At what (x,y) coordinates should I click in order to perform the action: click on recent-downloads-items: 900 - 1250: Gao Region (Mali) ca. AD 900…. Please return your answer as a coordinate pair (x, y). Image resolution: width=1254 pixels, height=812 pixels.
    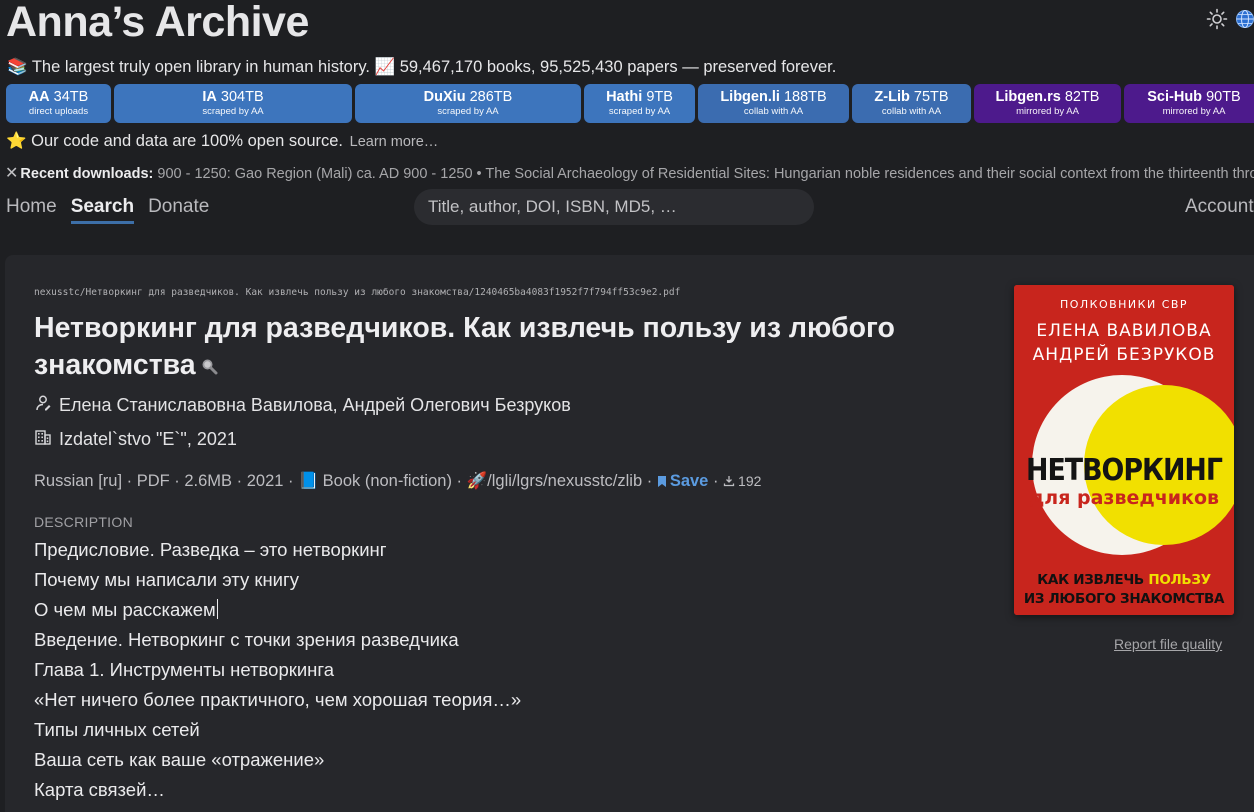
    Looking at the image, I should click on (705, 174).